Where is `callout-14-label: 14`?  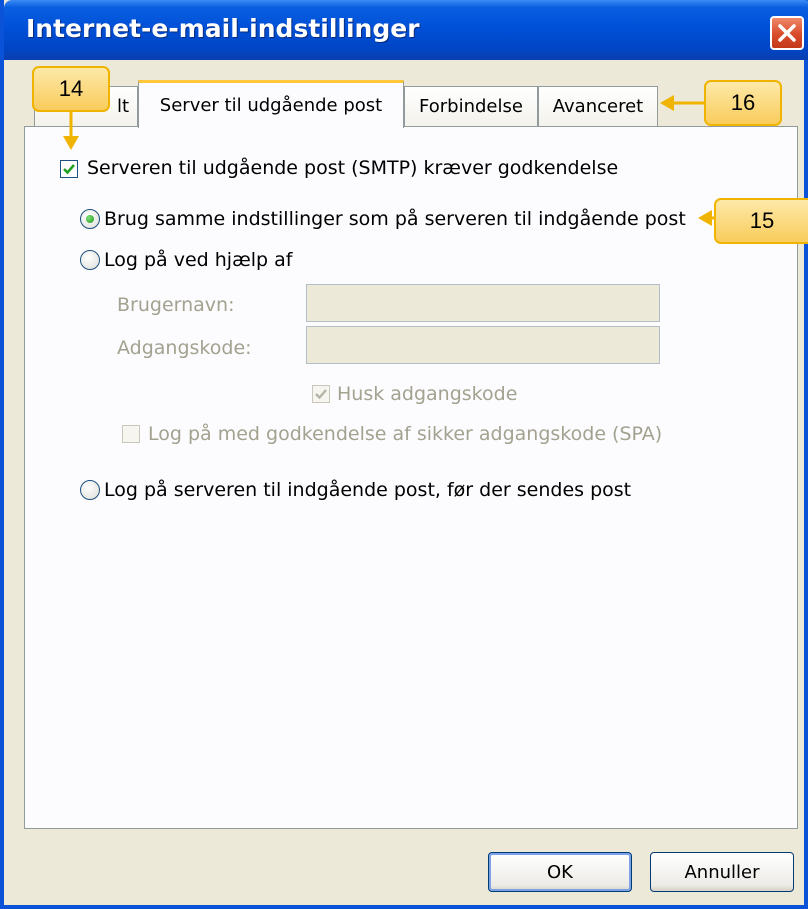 callout-14-label: 14 is located at coordinates (71, 88).